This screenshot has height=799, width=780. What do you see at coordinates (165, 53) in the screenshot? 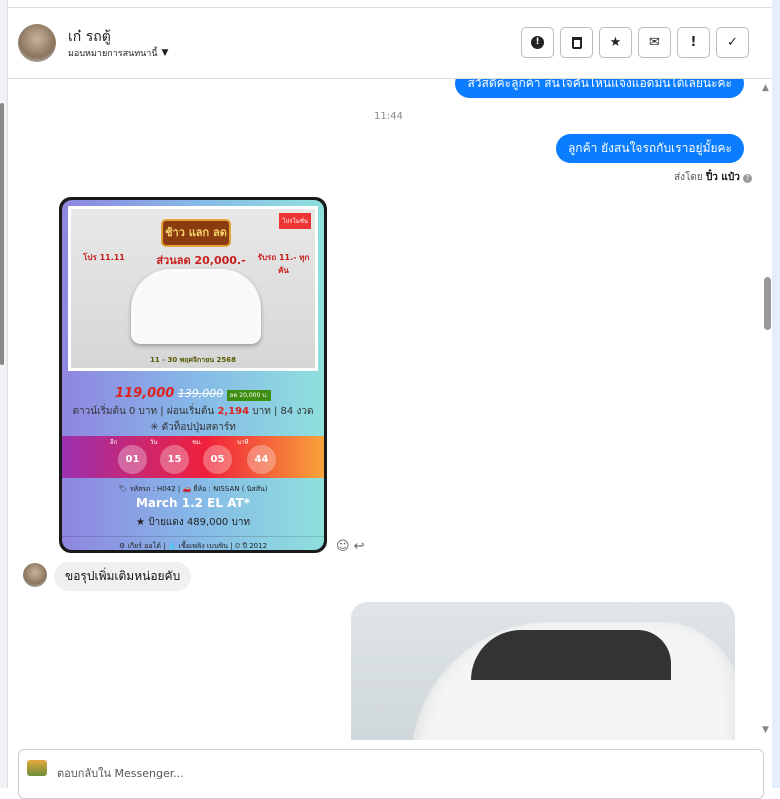
I see `caret-down-icon: ▼` at bounding box center [165, 53].